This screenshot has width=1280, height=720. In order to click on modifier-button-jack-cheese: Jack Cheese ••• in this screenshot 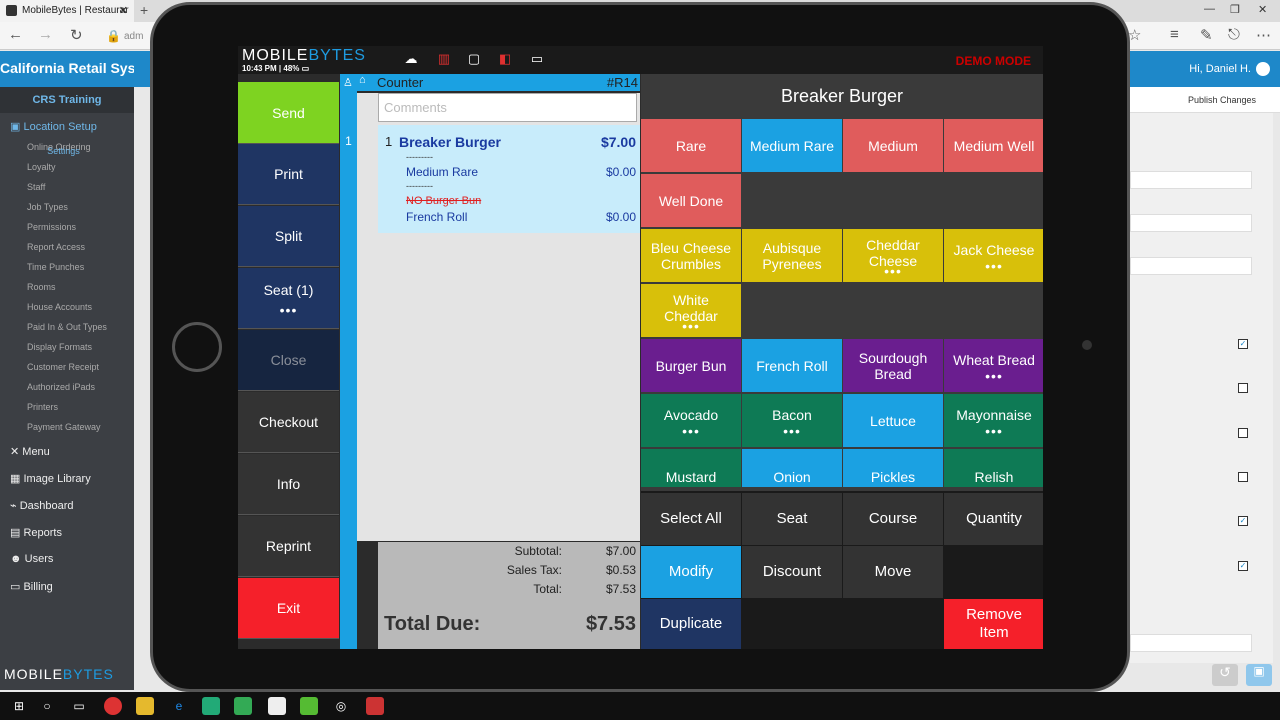, I will do `click(993, 255)`.